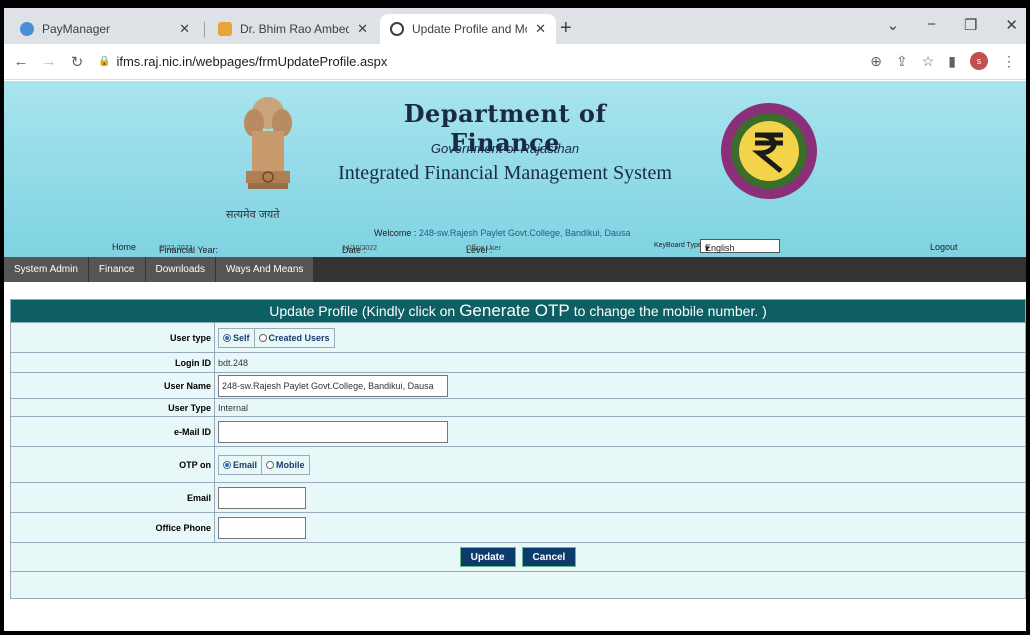 The width and height of the screenshot is (1030, 635). I want to click on profile-avatar: s, so click(979, 61).